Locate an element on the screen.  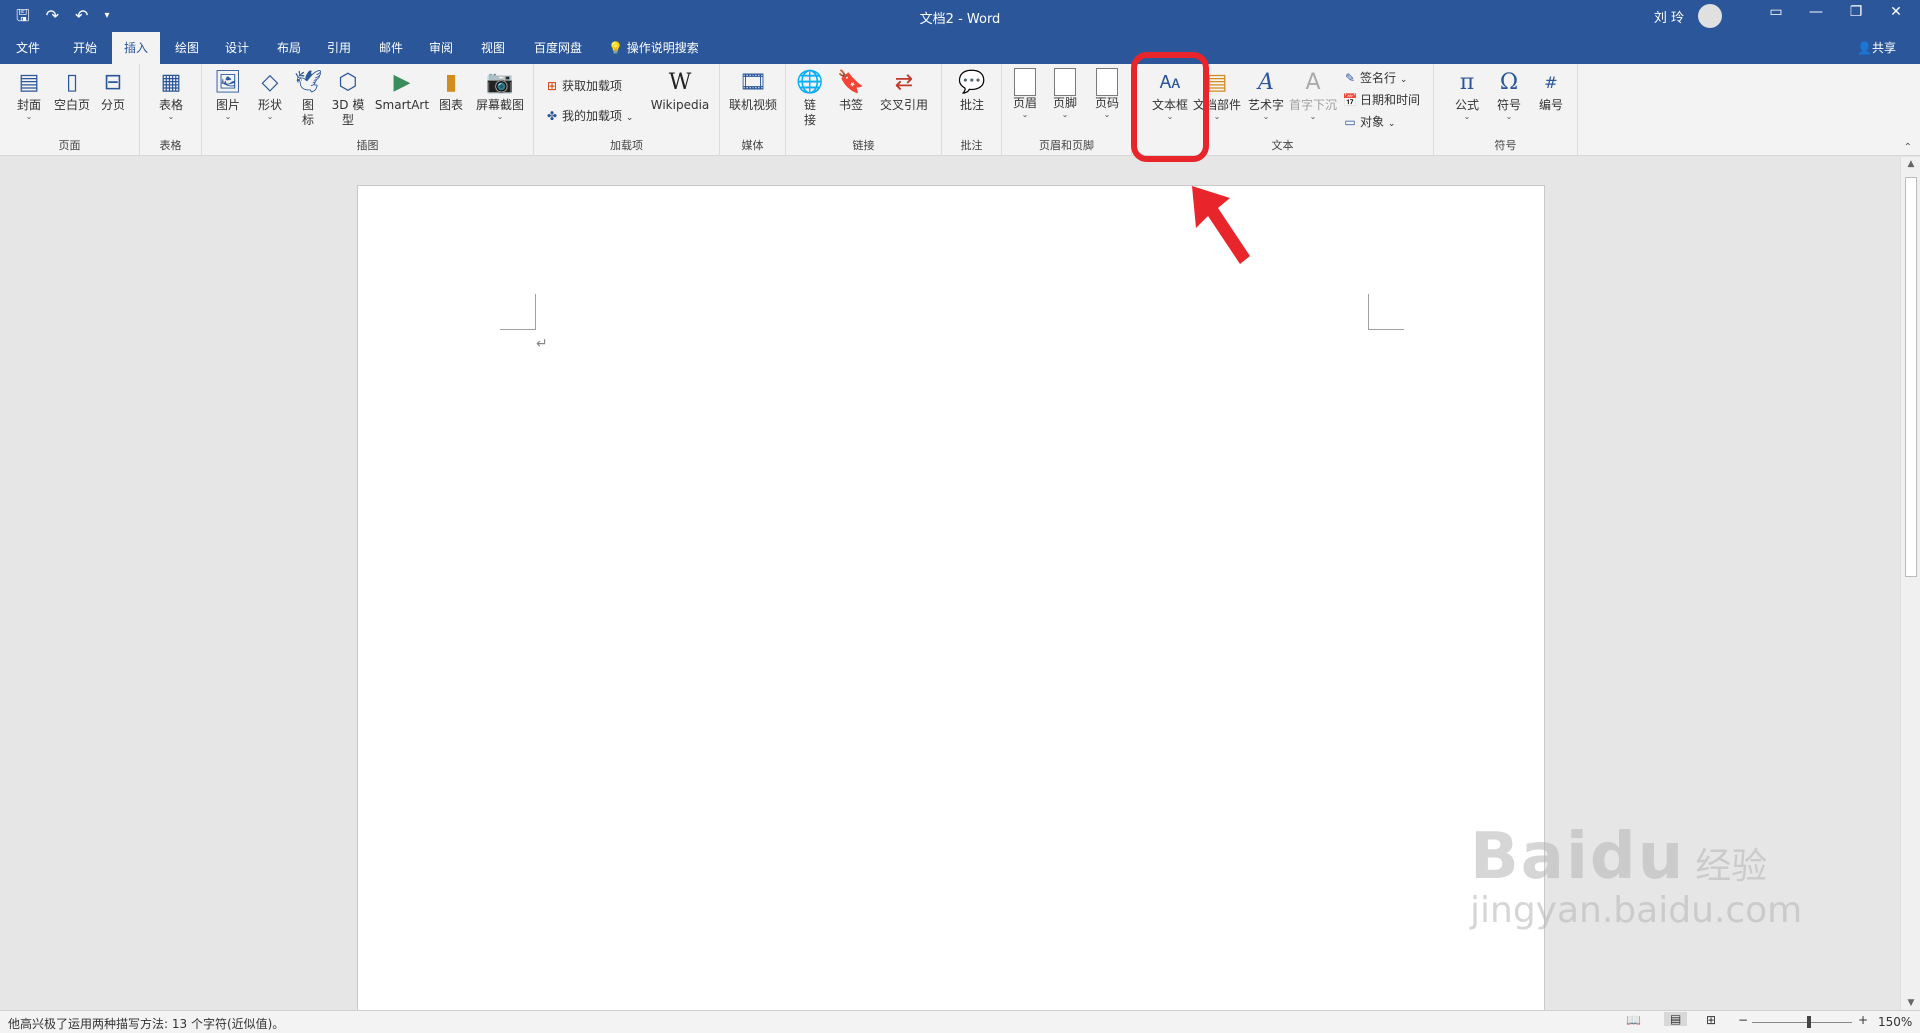
camera-icon: 📷 is located at coordinates (500, 82).